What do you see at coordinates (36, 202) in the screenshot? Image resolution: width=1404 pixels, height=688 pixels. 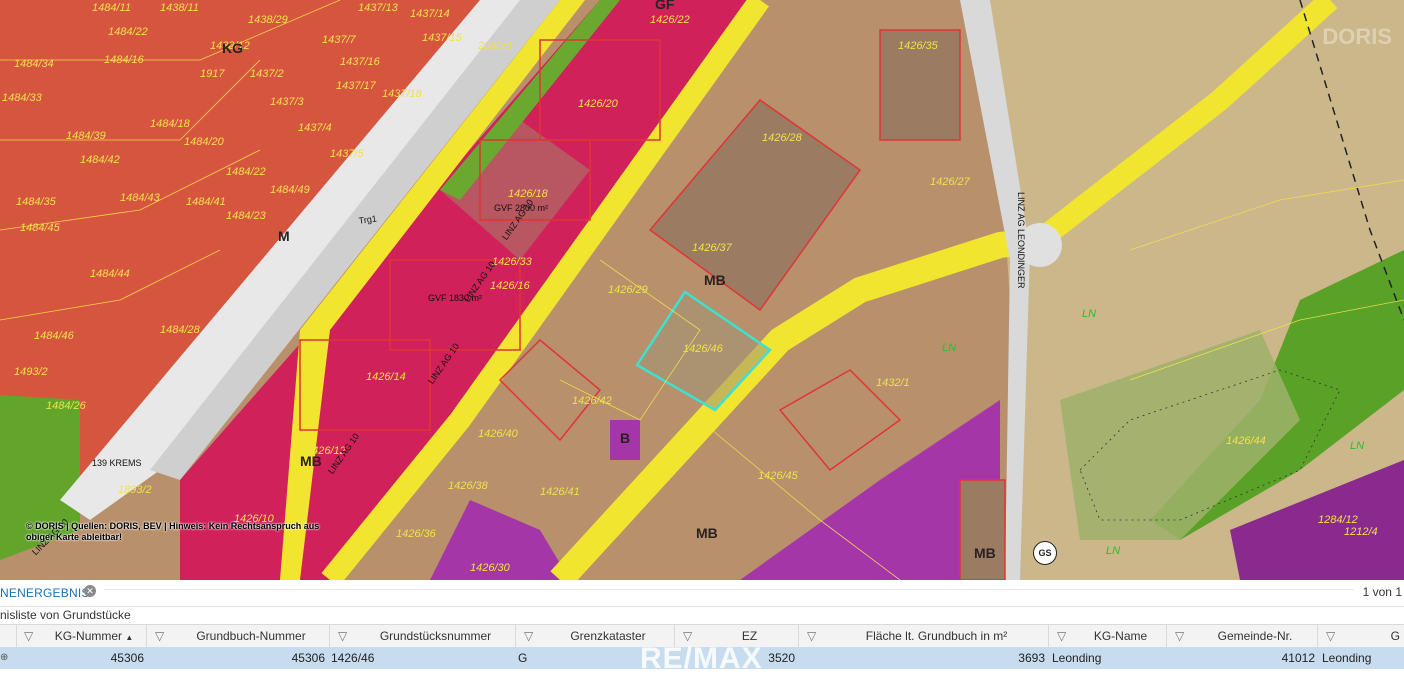 I see `parcel-number-label: 1484/35` at bounding box center [36, 202].